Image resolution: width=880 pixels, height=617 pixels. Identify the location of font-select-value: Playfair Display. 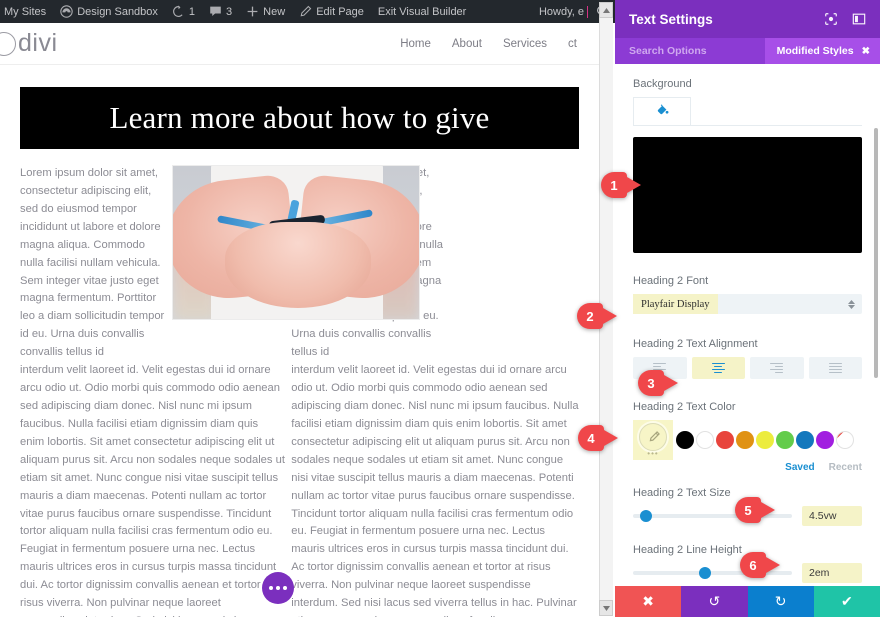
(675, 304).